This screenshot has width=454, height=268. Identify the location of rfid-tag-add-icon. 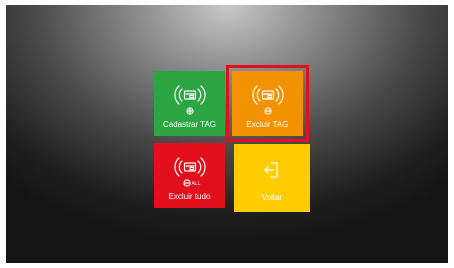
(189, 100).